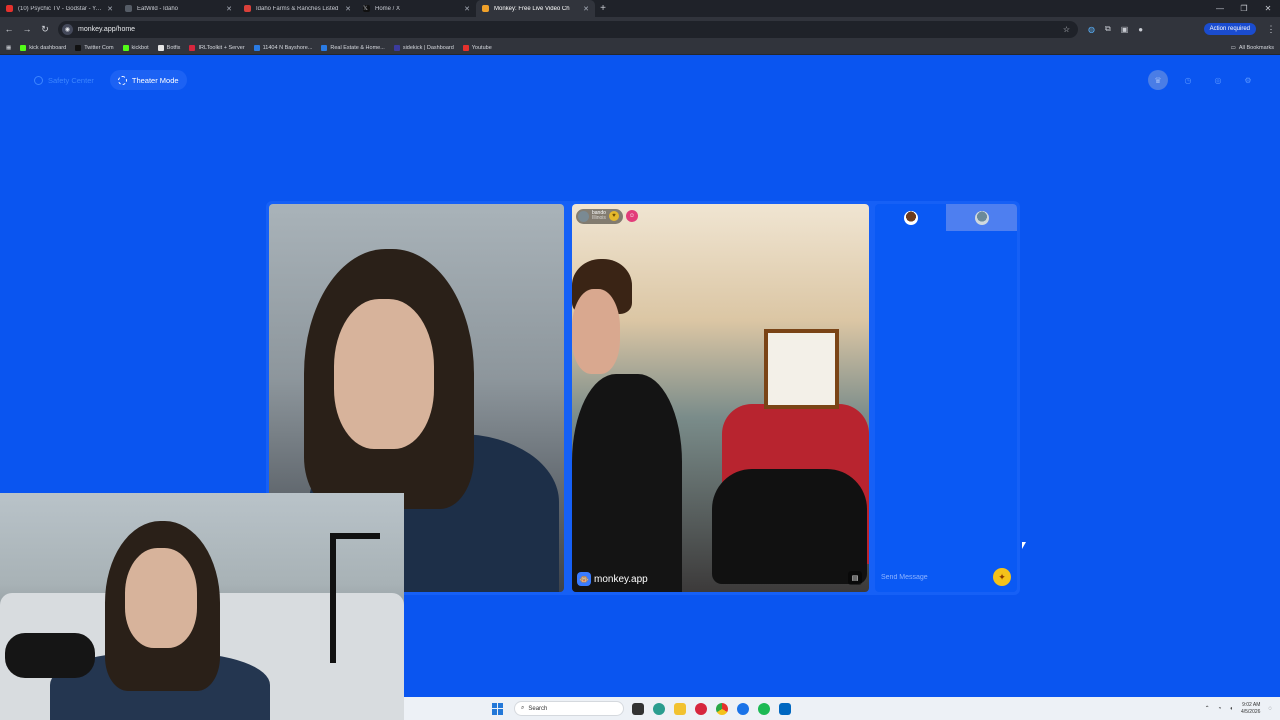  I want to click on youtube-icon, so click(465, 47).